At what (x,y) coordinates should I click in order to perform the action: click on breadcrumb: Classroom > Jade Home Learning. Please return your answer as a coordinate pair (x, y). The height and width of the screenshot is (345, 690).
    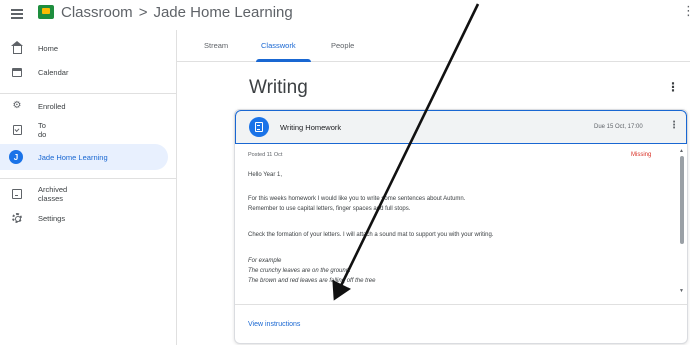
    Looking at the image, I should click on (177, 12).